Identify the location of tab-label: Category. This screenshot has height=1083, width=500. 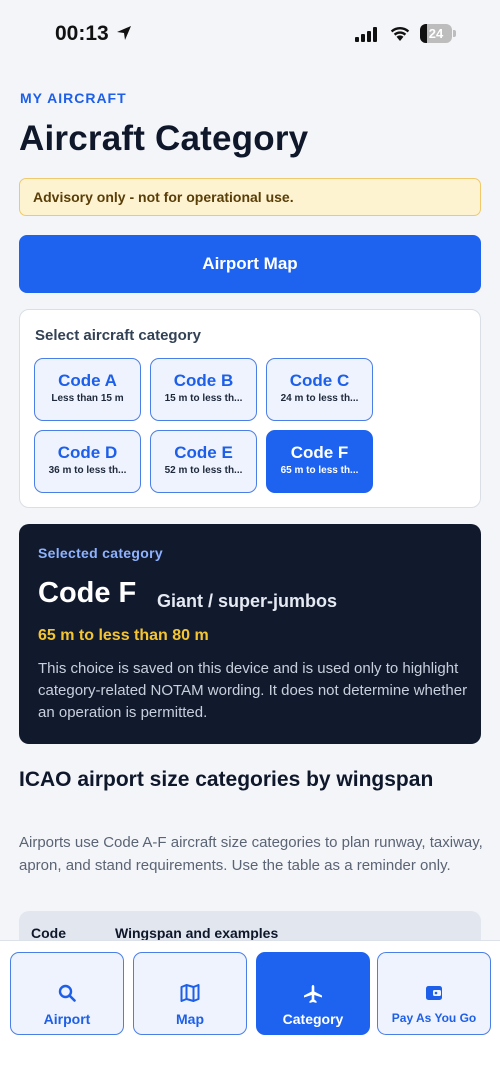
(313, 1019).